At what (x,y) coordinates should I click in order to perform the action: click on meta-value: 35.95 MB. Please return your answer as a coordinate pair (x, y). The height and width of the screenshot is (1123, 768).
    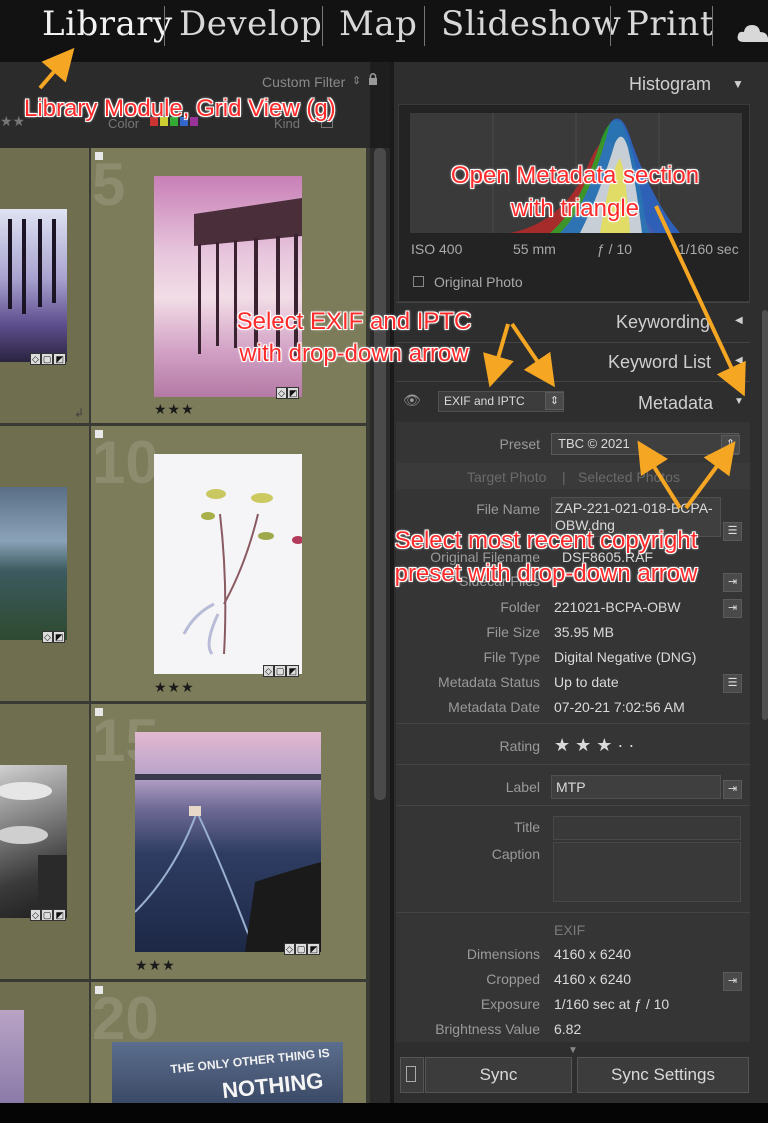
    Looking at the image, I should click on (584, 632).